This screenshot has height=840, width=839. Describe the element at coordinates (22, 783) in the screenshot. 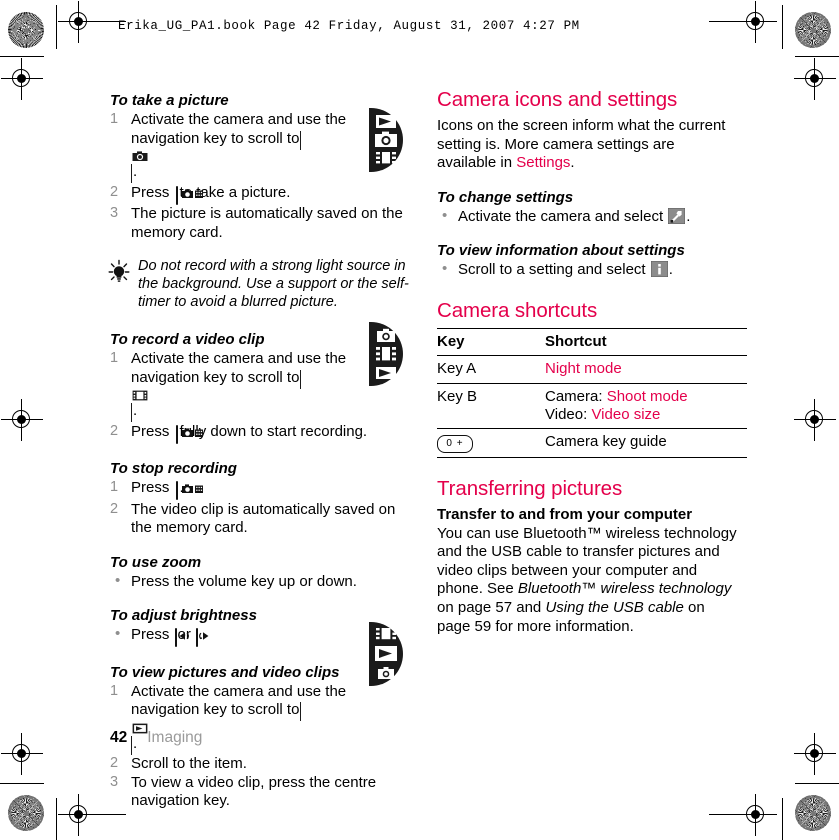

I see `trim-rule-left-bottom` at that location.